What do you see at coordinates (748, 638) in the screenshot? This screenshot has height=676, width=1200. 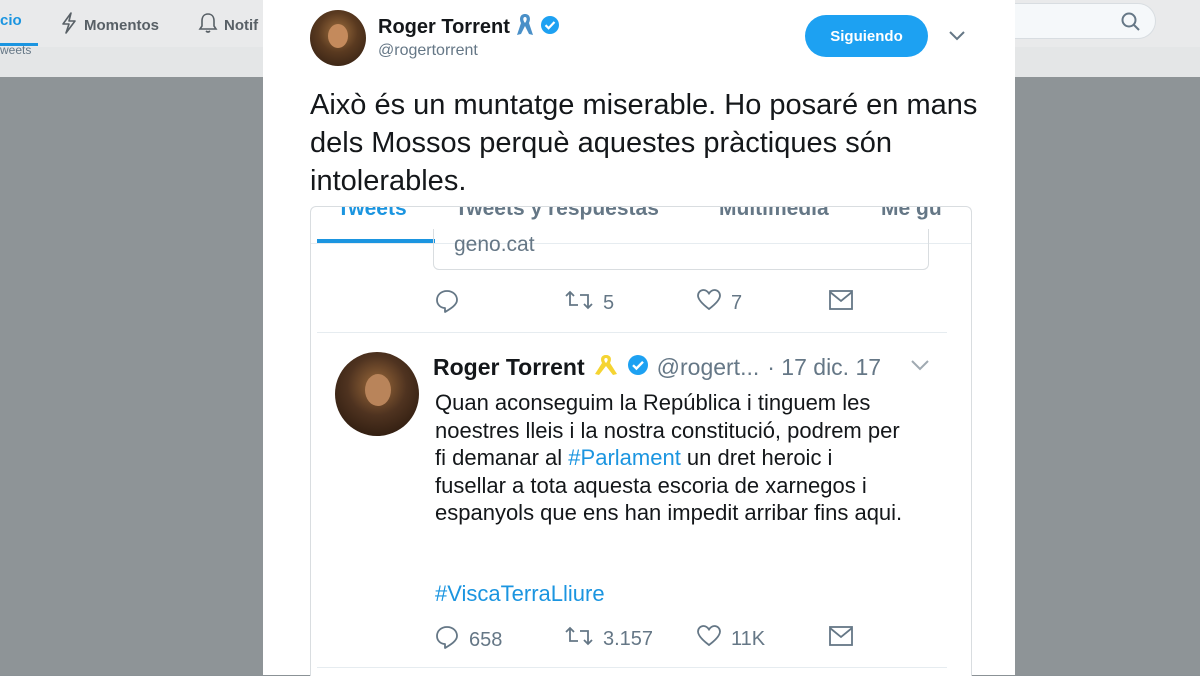 I see `like-count: 11K` at bounding box center [748, 638].